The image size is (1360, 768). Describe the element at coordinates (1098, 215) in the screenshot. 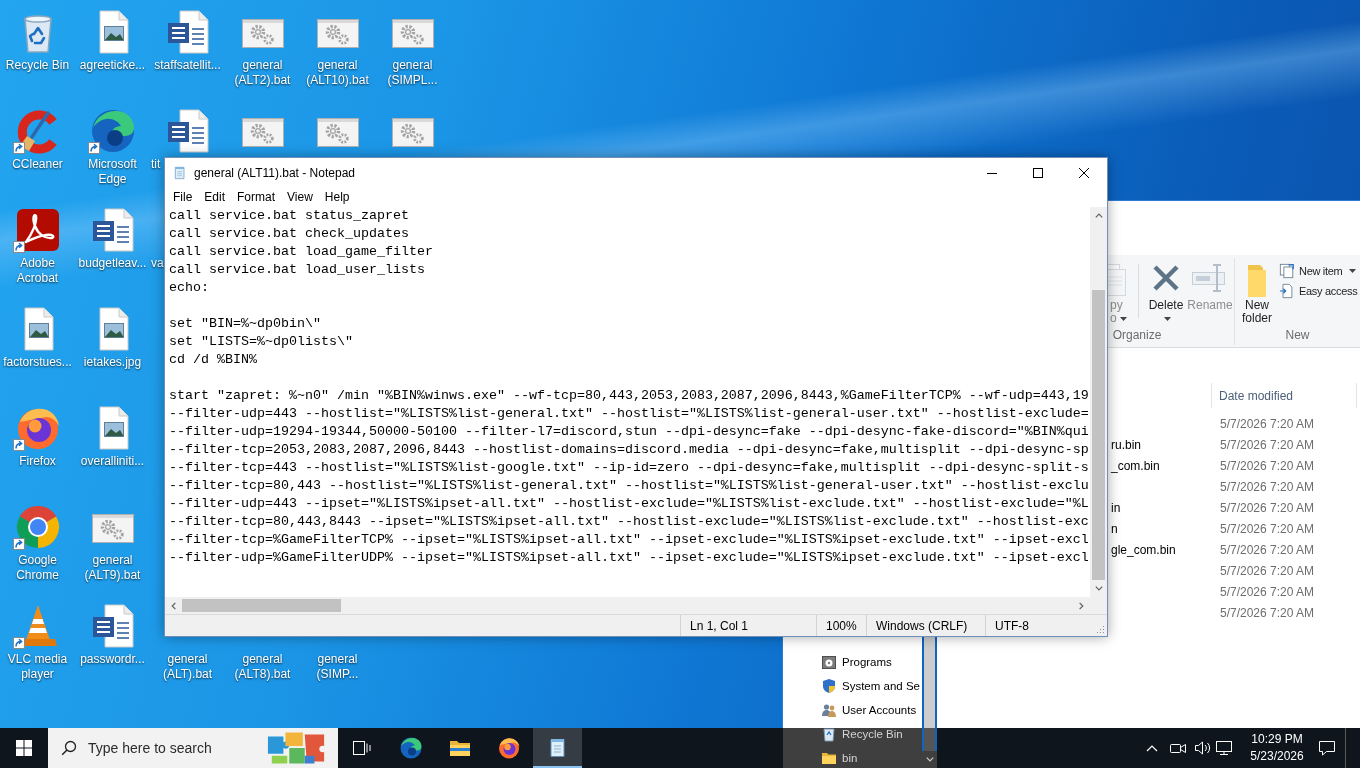

I see `scroll-up-icon` at that location.